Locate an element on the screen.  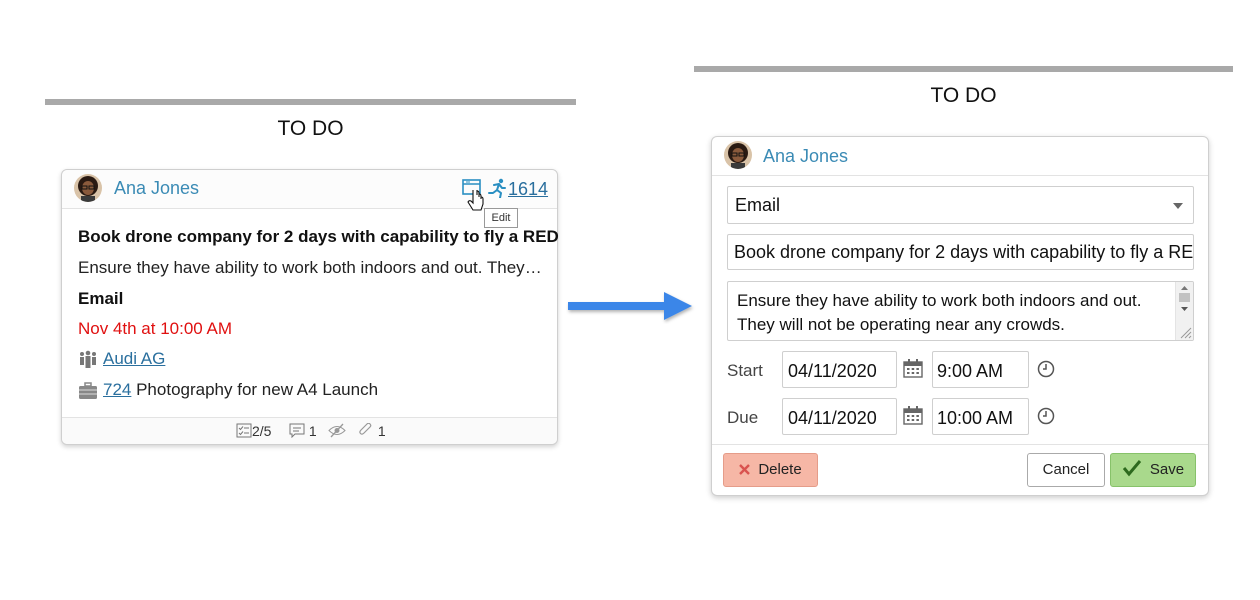
cancel-label: Cancel is located at coordinates (1066, 469).